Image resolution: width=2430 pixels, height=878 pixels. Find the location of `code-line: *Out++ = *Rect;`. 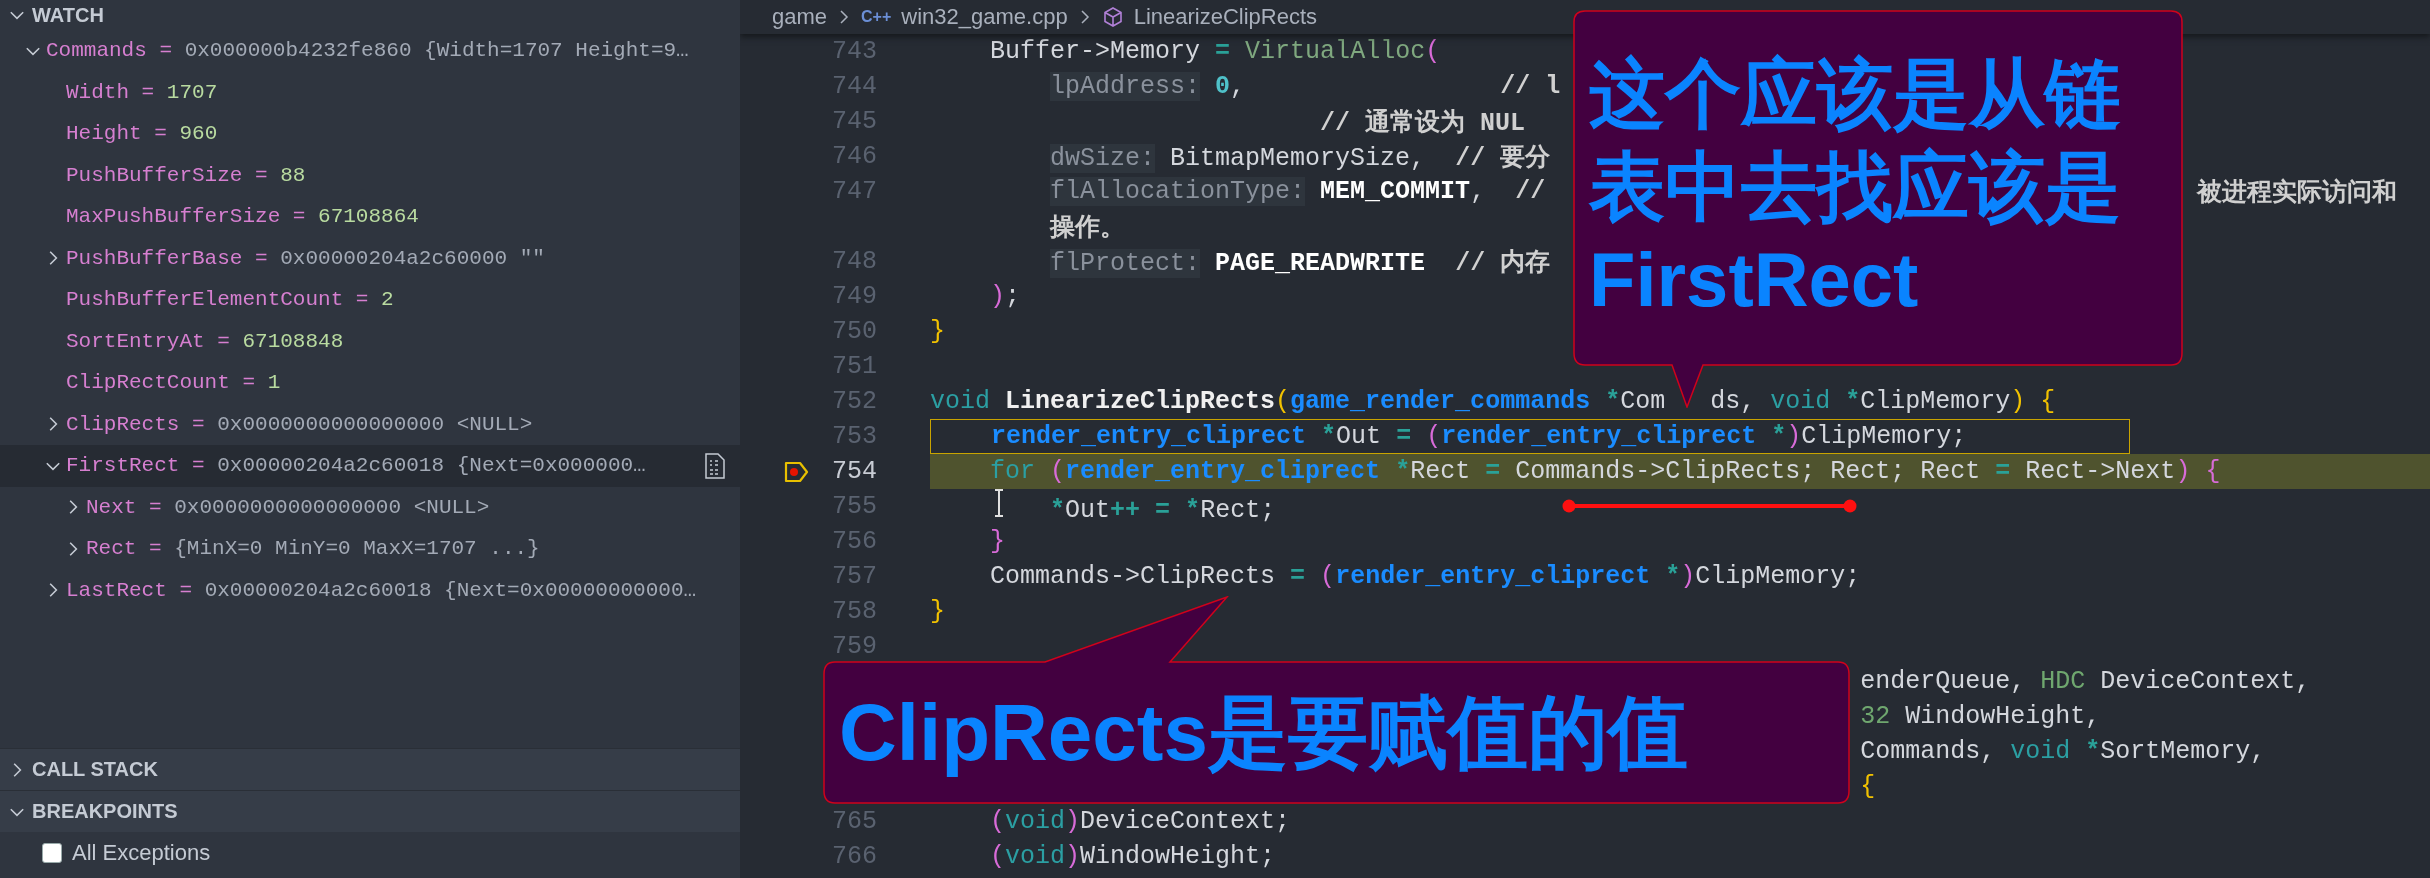

code-line: *Out++ = *Rect; is located at coordinates (1103, 506).